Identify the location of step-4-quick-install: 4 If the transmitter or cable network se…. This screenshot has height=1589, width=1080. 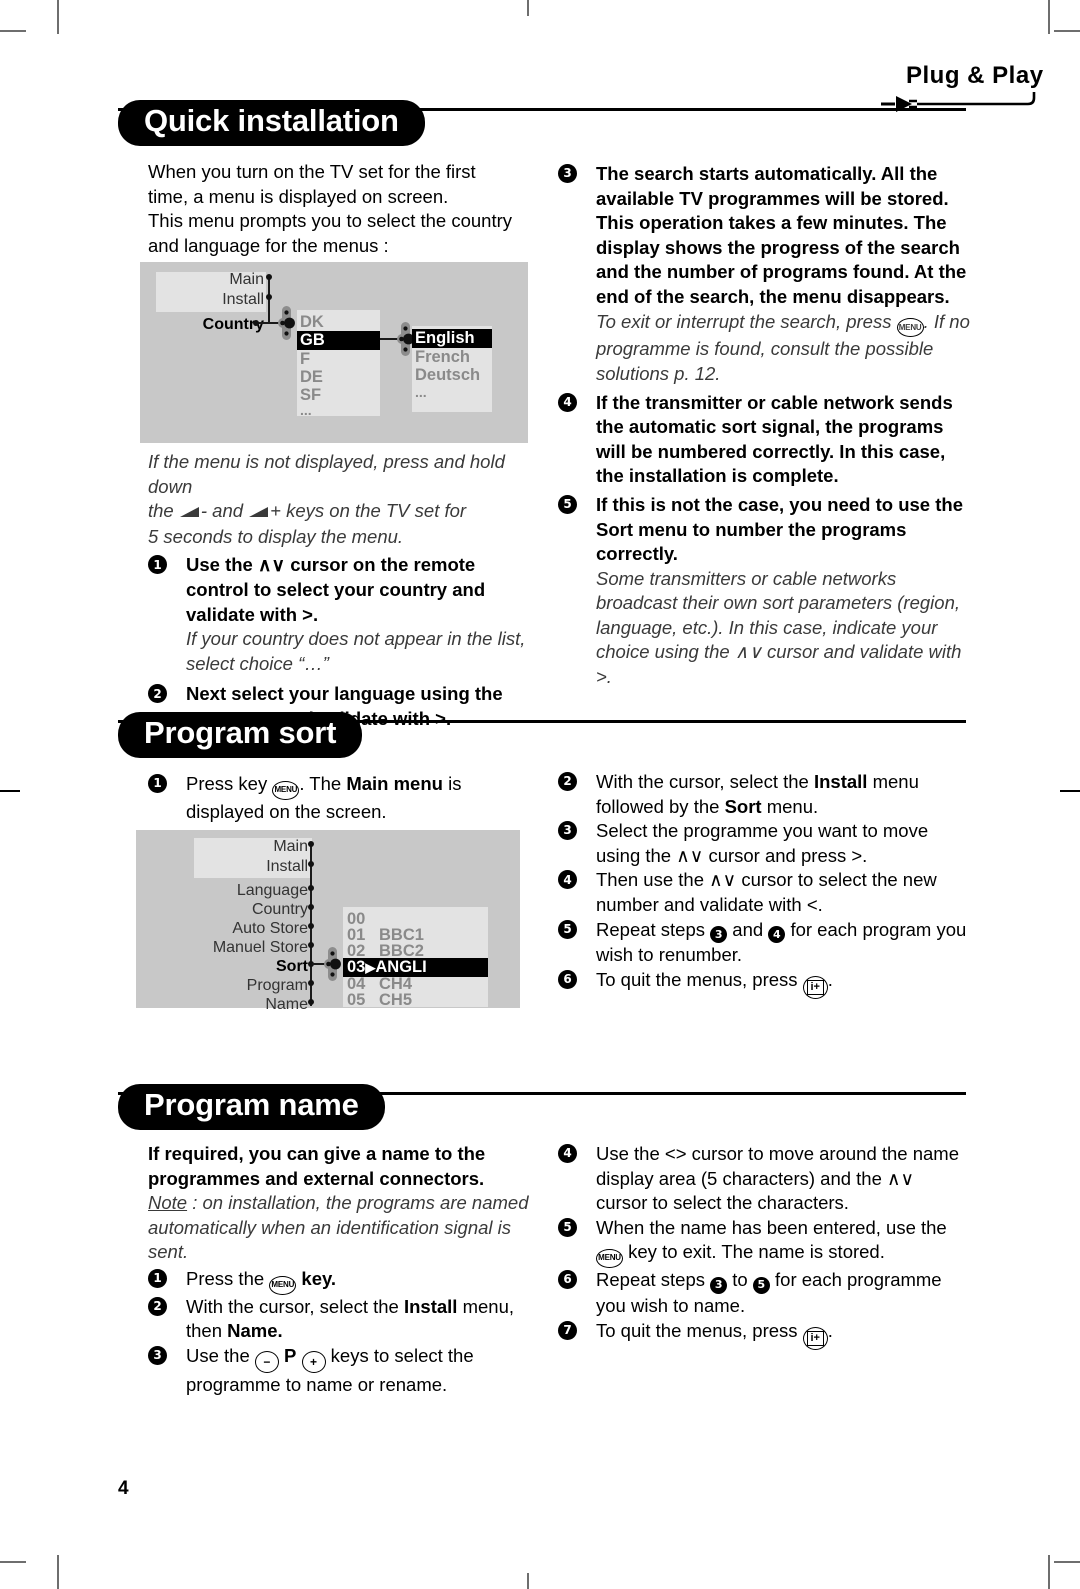
(764, 440).